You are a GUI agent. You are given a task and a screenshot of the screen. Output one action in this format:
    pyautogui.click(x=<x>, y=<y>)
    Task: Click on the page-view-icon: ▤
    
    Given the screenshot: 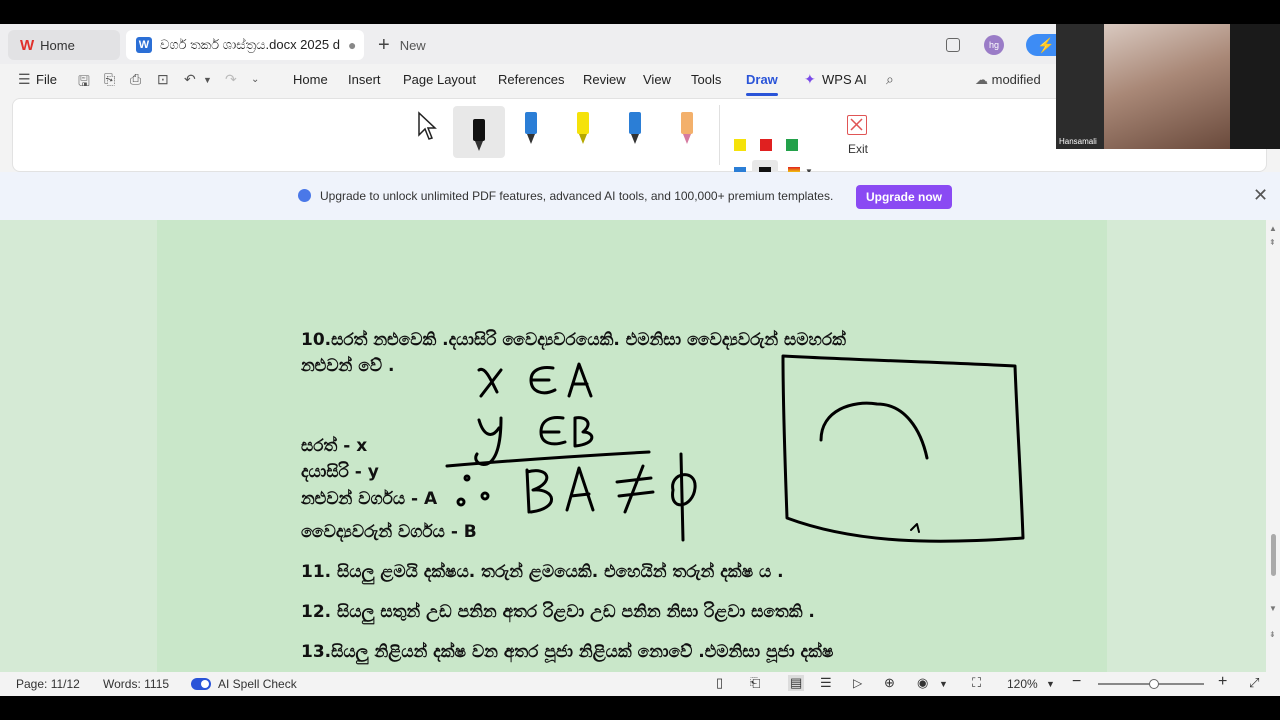 What is the action you would take?
    pyautogui.click(x=796, y=683)
    